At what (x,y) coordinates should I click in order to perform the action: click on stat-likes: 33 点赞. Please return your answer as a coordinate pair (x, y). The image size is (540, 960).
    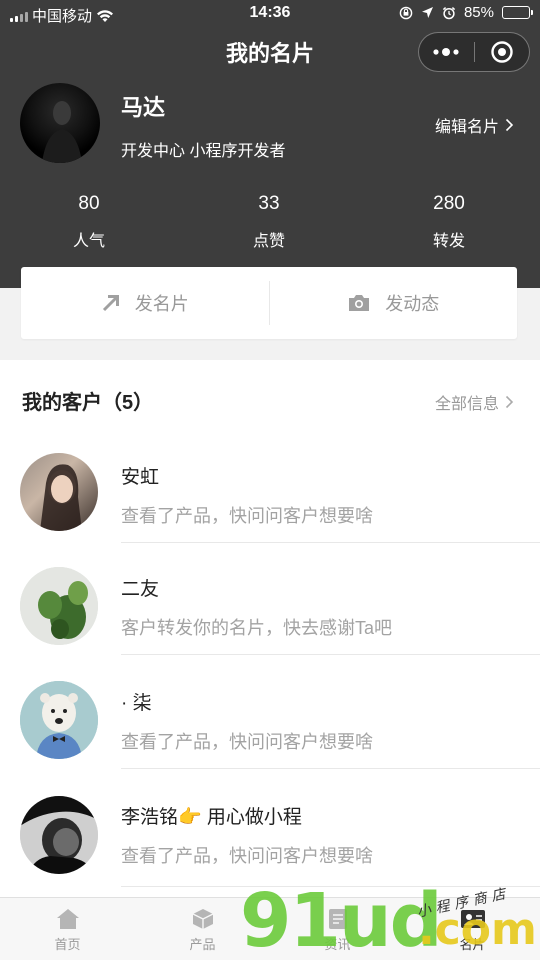
    Looking at the image, I should click on (269, 222).